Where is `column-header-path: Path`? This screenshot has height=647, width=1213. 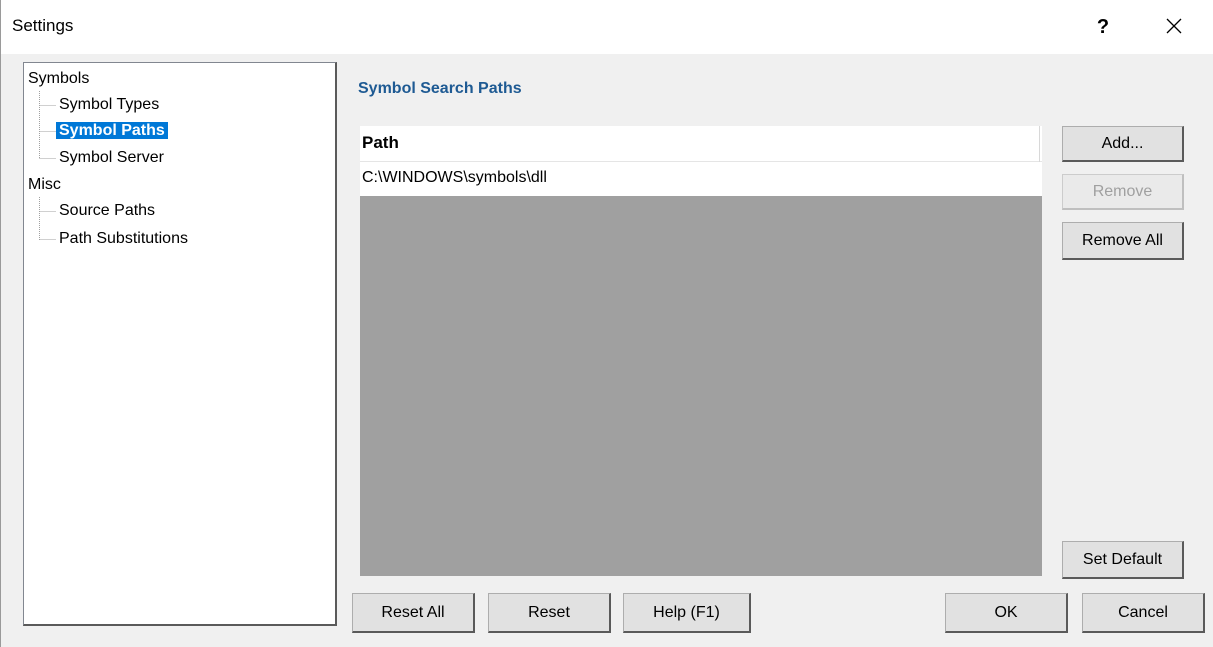
column-header-path: Path is located at coordinates (380, 143).